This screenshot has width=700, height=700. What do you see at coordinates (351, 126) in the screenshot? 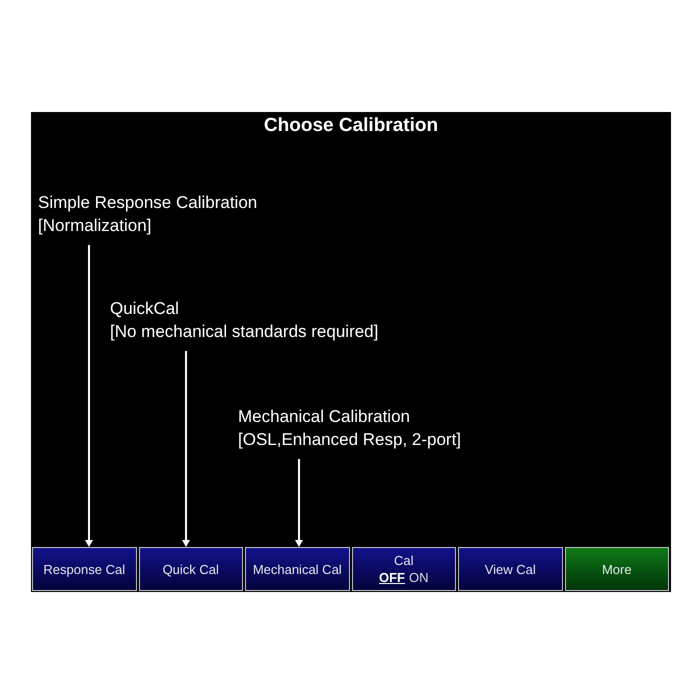
I see `screen-title: Choose Calibration` at bounding box center [351, 126].